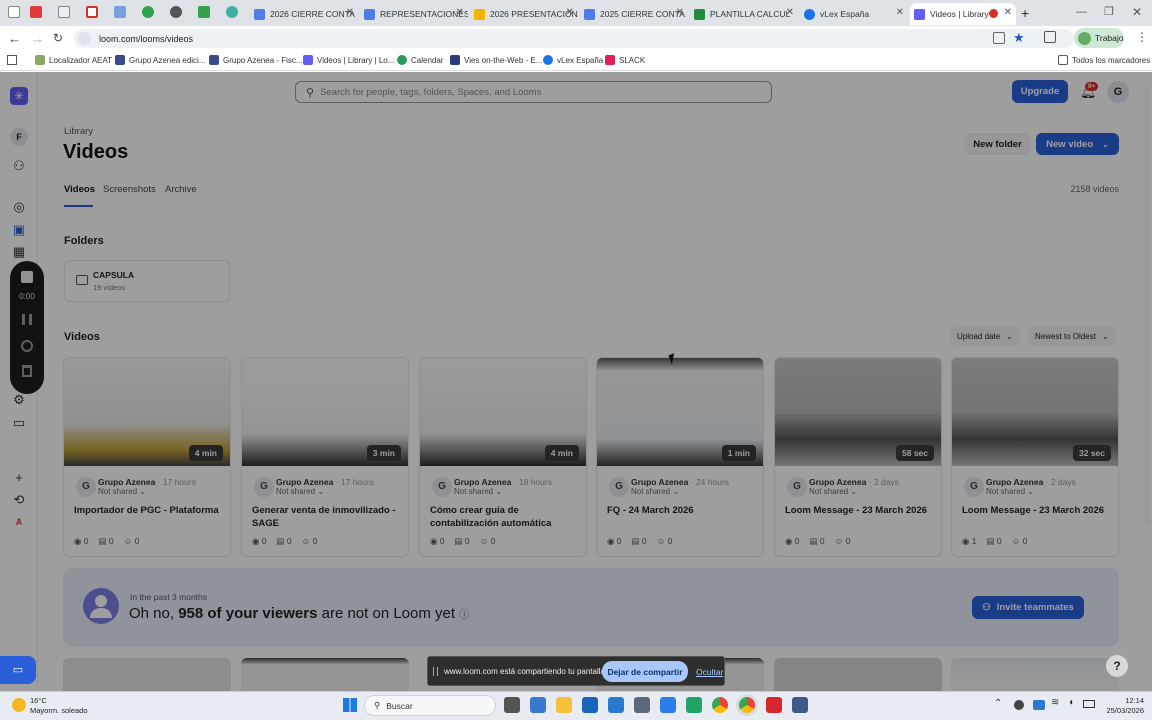 The height and width of the screenshot is (720, 1152). What do you see at coordinates (993, 13) in the screenshot?
I see `recording-indicator-icon` at bounding box center [993, 13].